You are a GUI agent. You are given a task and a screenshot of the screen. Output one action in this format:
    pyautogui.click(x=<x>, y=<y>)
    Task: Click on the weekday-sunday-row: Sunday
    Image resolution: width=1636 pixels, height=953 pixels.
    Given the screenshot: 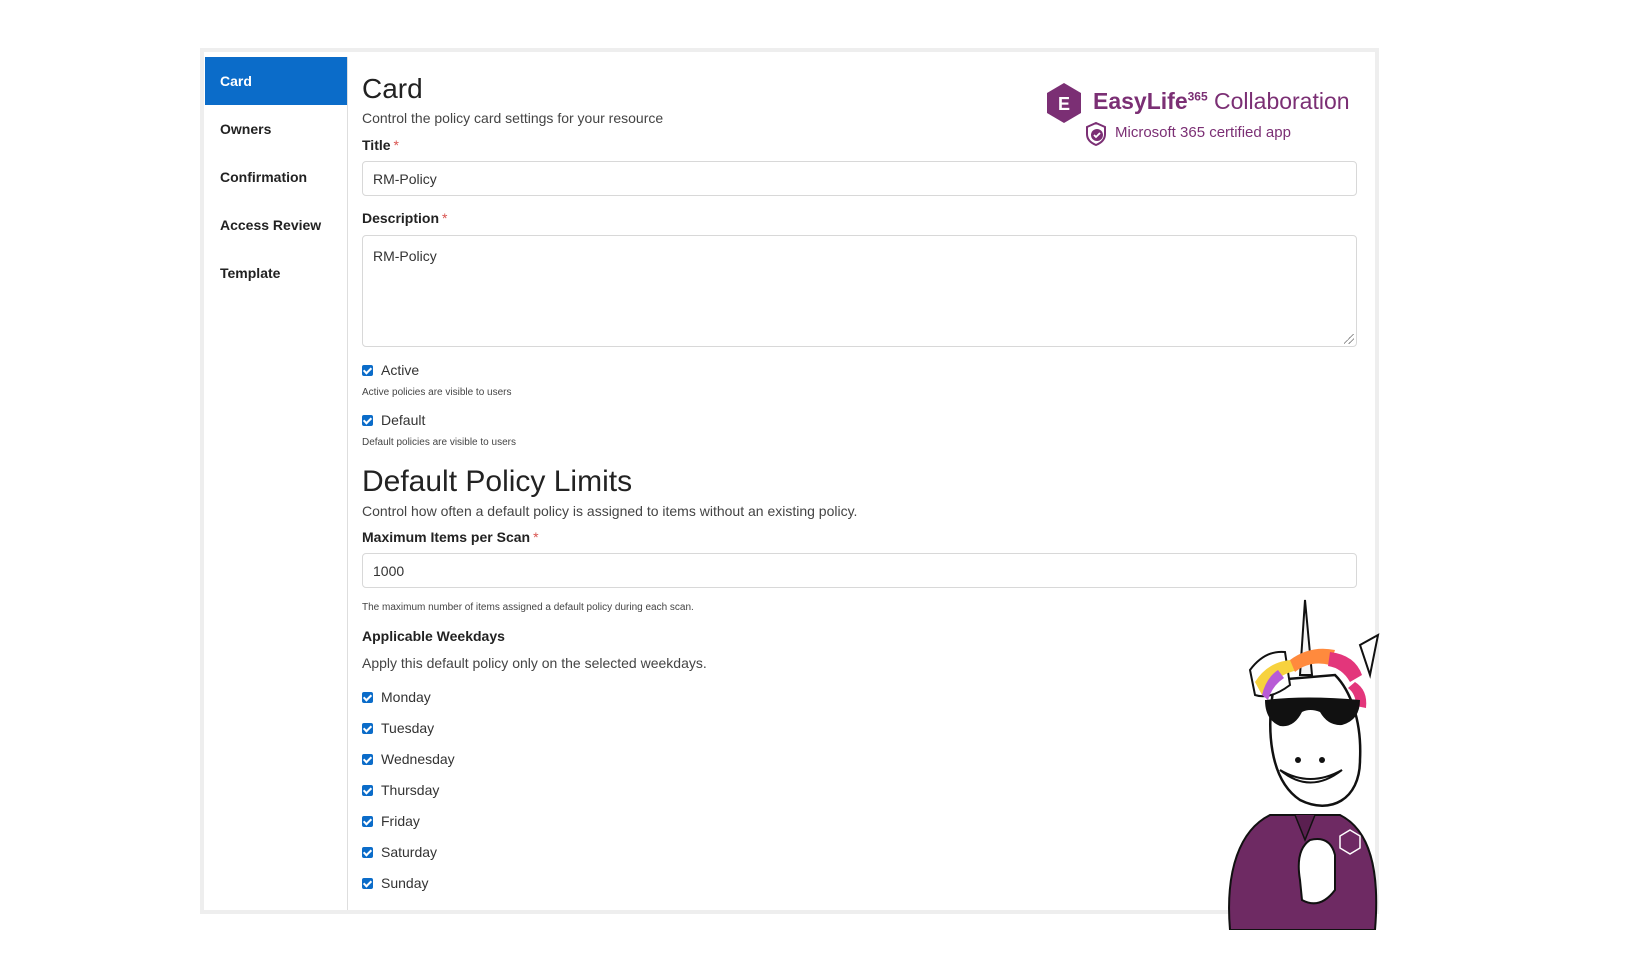 What is the action you would take?
    pyautogui.click(x=395, y=883)
    